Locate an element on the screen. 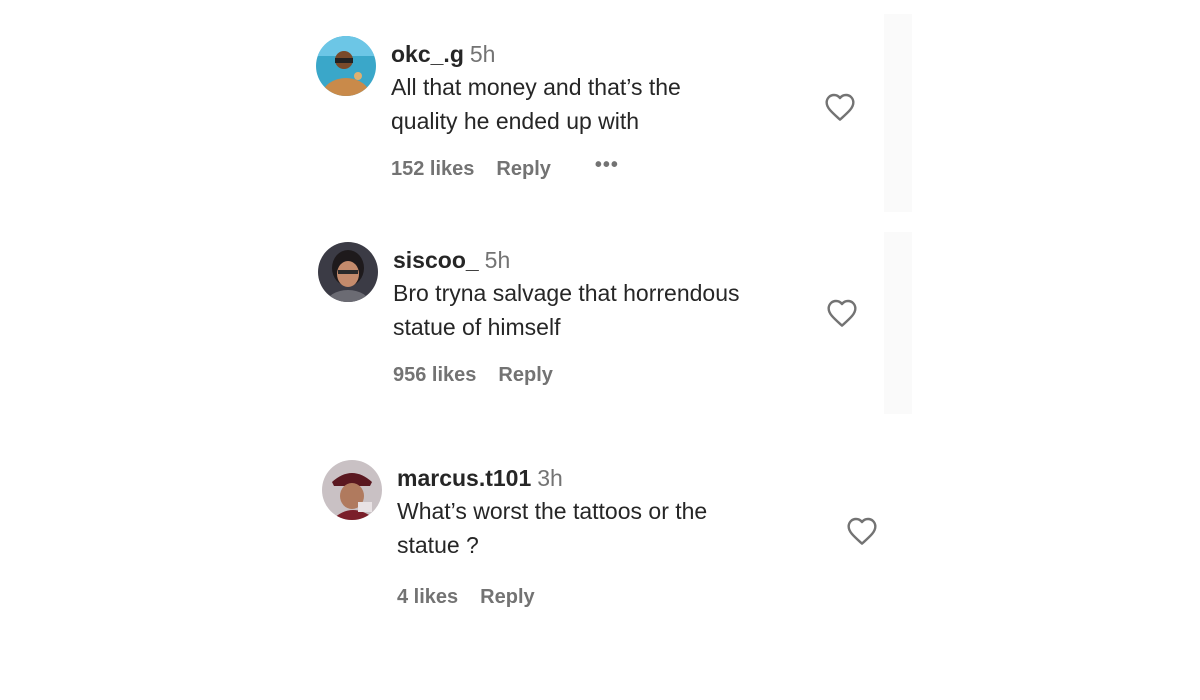  likes-count: 956 likes is located at coordinates (434, 375).